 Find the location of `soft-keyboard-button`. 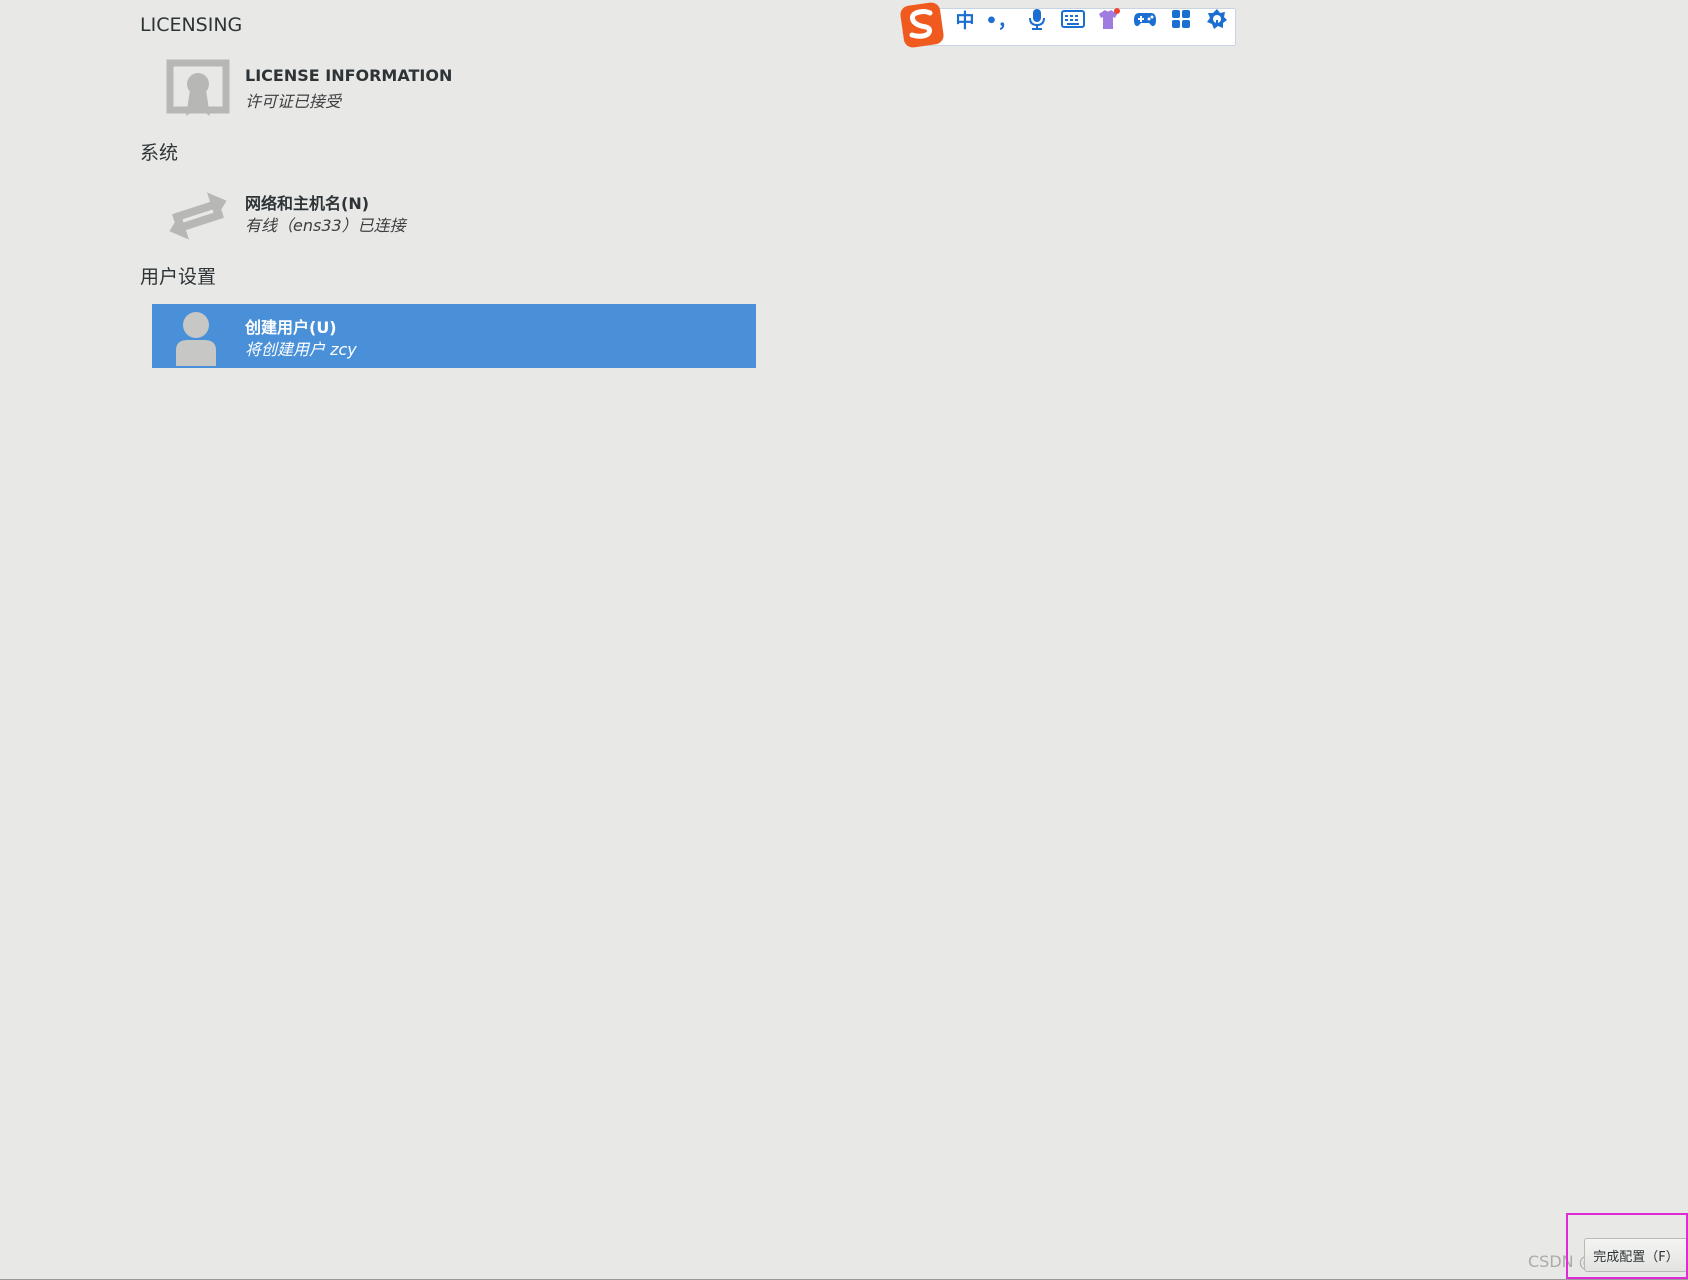

soft-keyboard-button is located at coordinates (1073, 19).